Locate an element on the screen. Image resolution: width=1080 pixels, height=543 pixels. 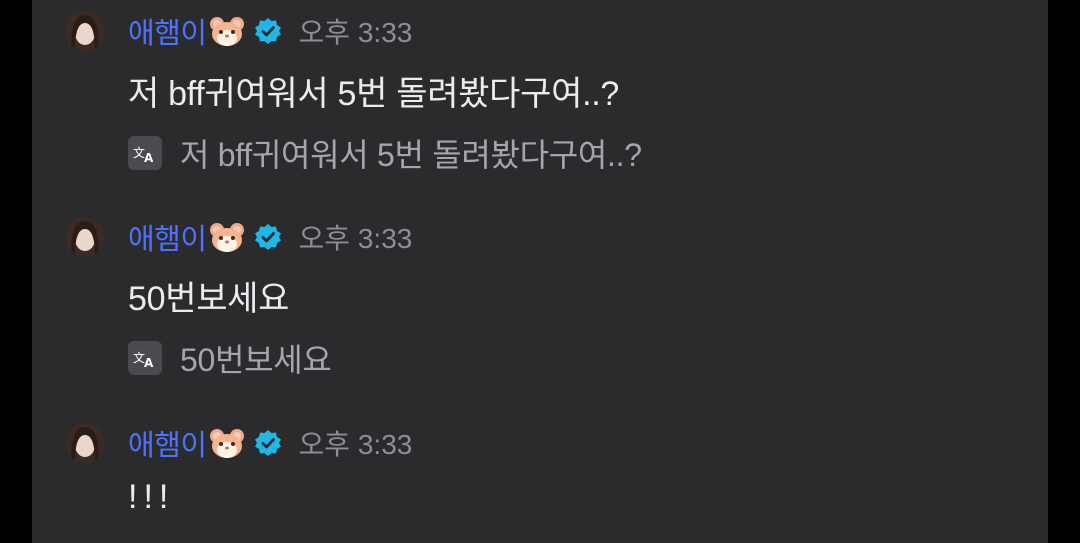
message-text: 저 bff귀여워서 5번 돌려봤다구여..? is located at coordinates (373, 94).